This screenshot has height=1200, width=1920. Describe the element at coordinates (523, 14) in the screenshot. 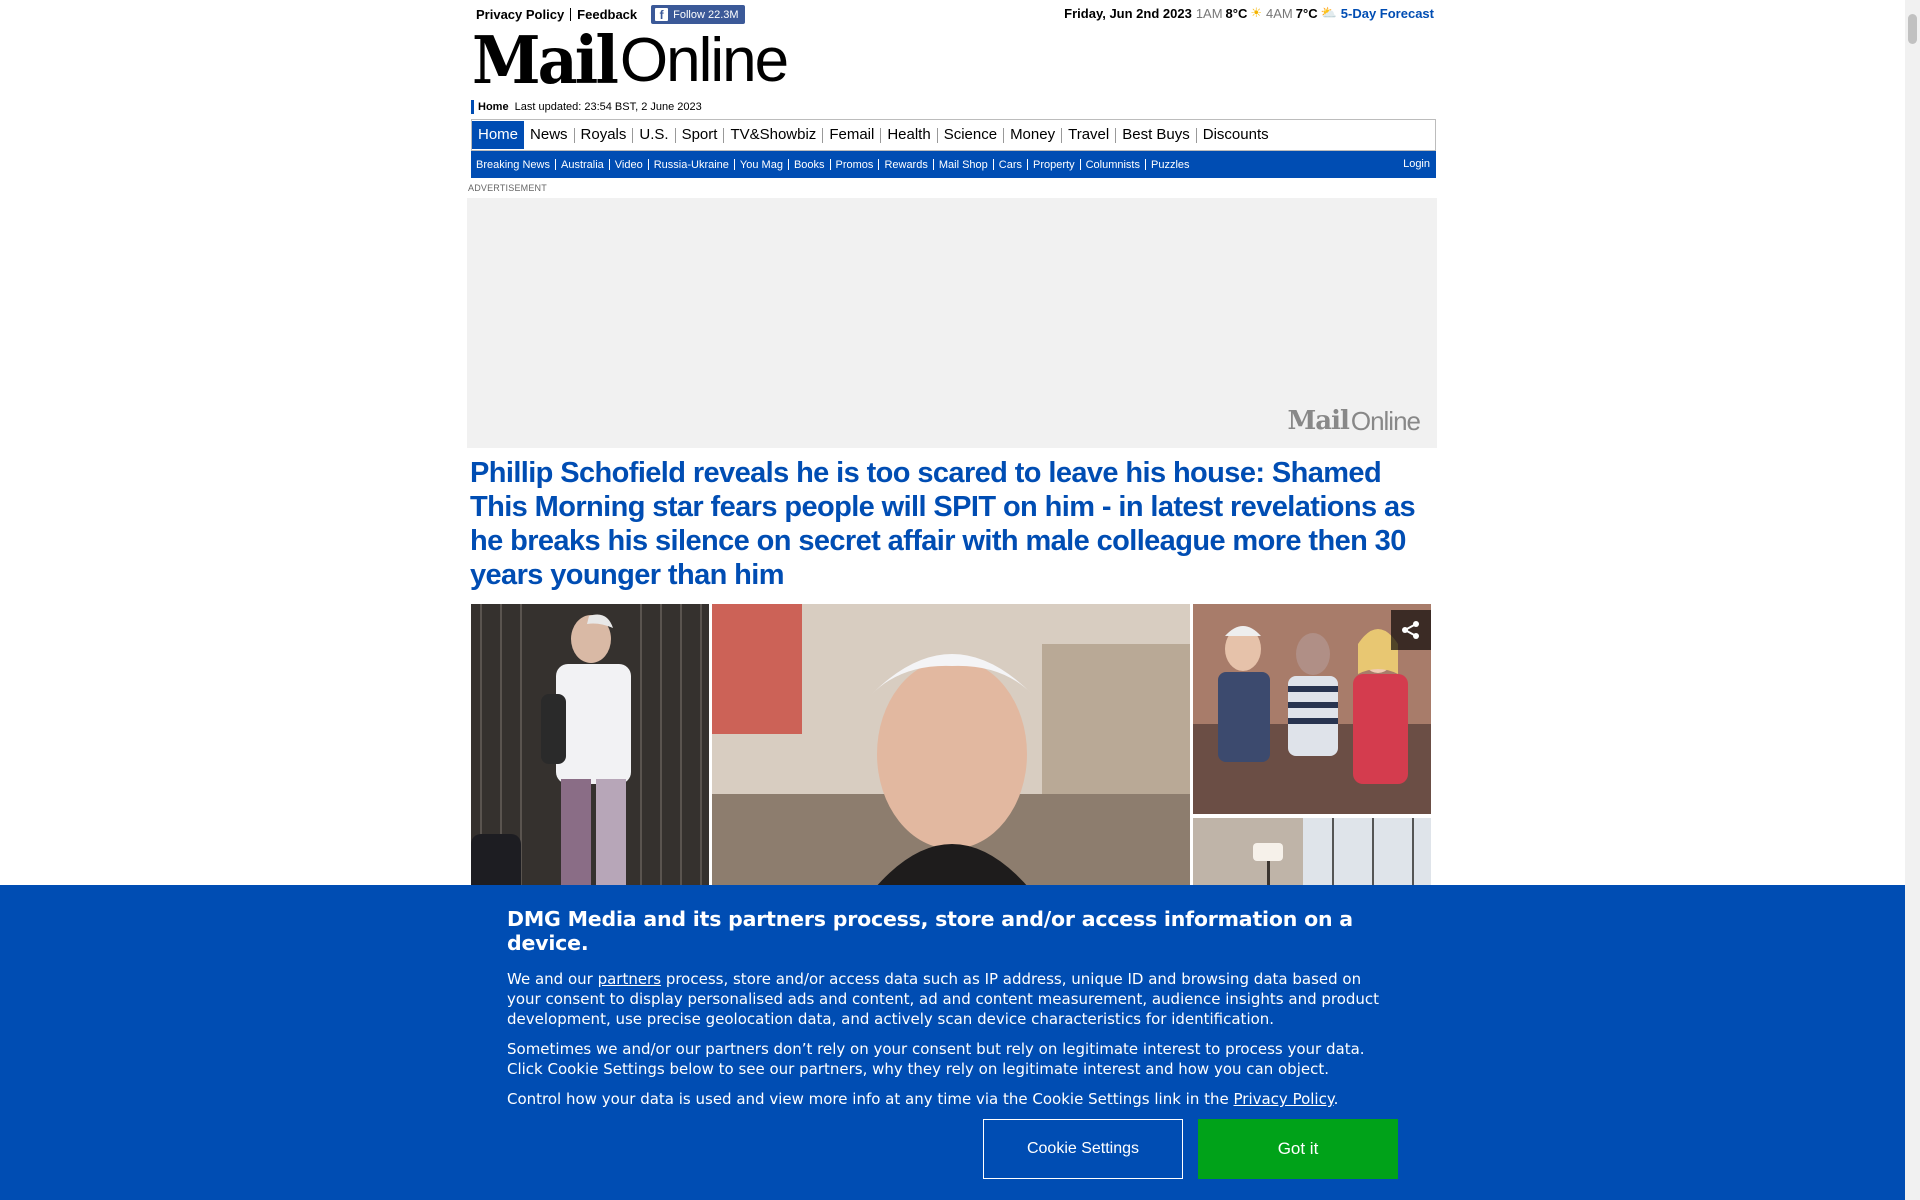

I see `privacy-policy-link: Privacy Policy` at that location.